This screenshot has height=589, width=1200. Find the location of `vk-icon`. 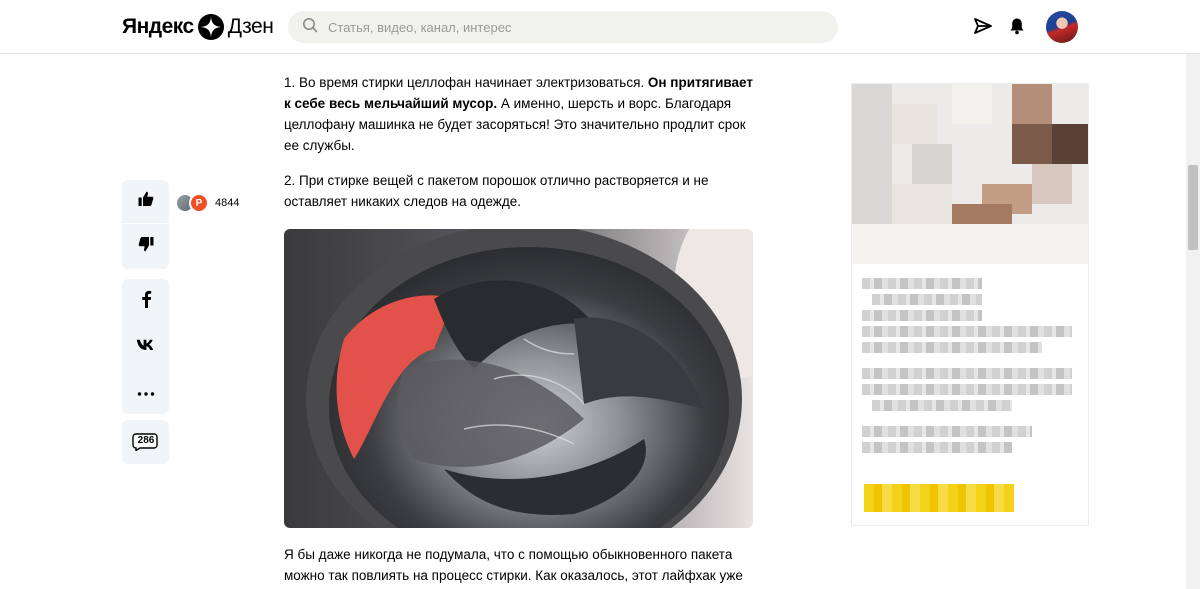

vk-icon is located at coordinates (146, 347).